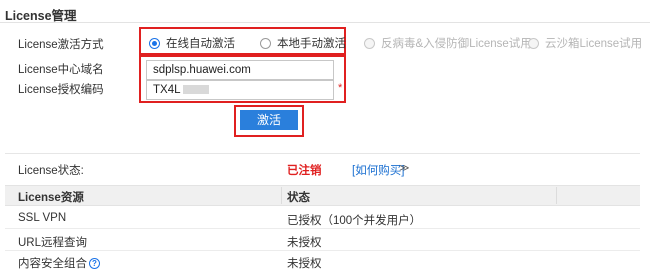 This screenshot has height=271, width=650. I want to click on row-resource-ssl-vpn: SSL VPN, so click(42, 218).